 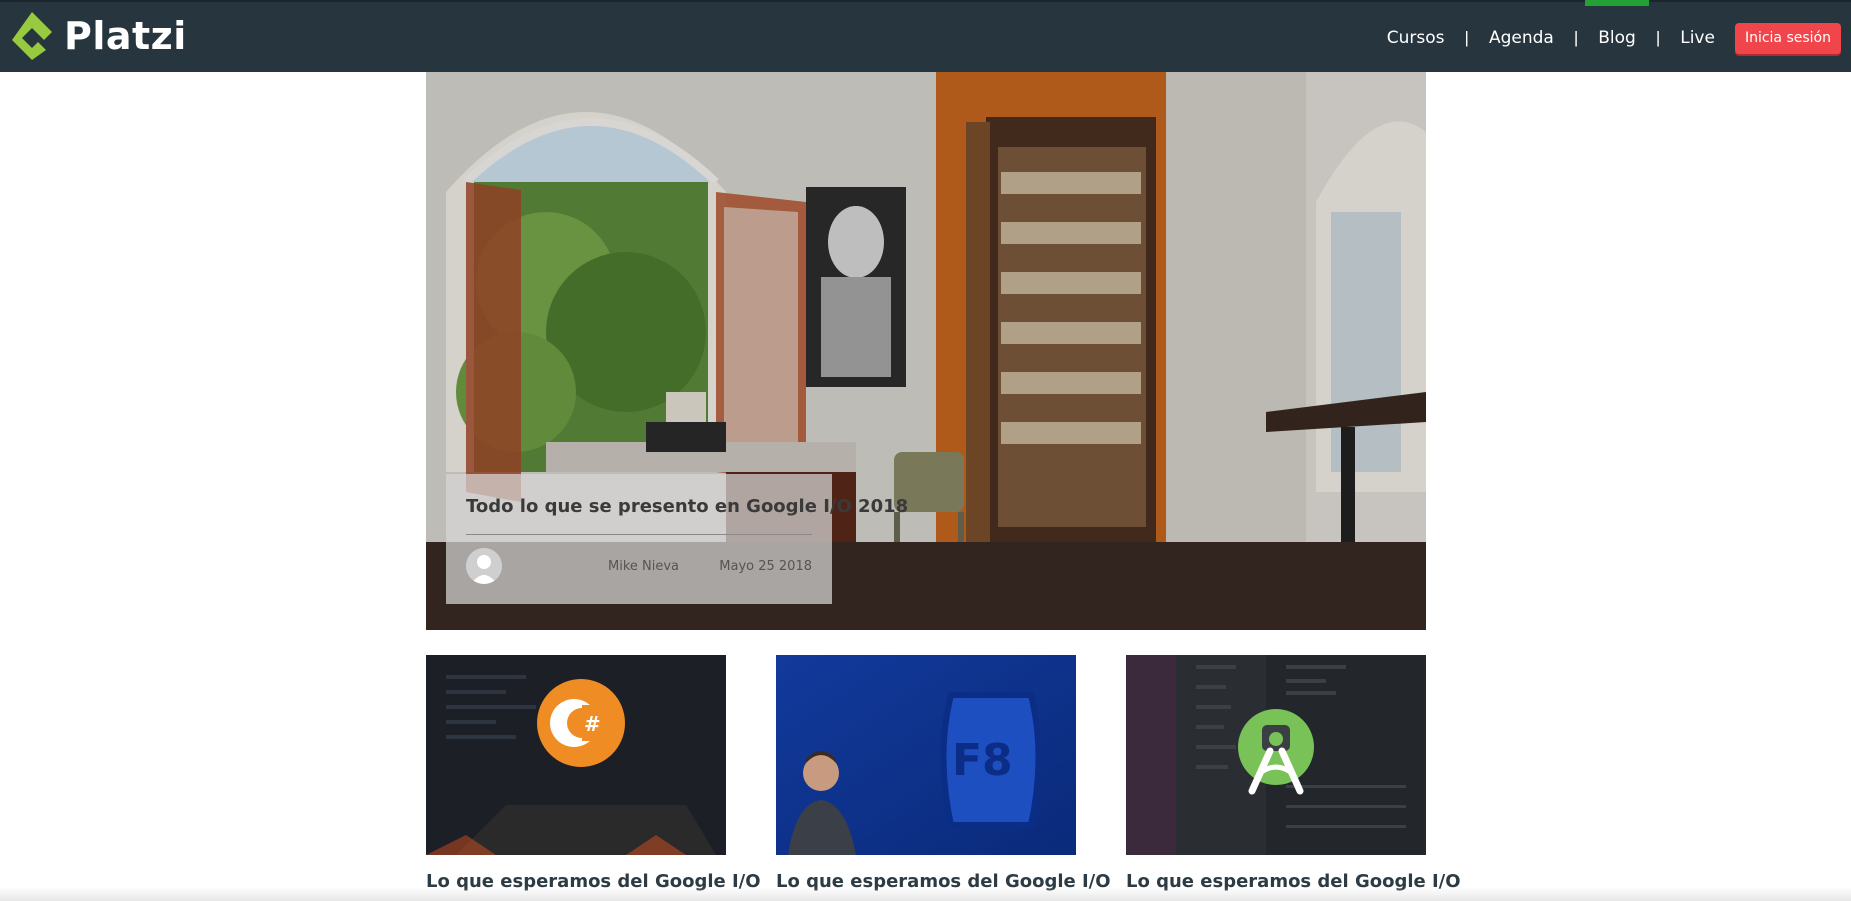 What do you see at coordinates (765, 566) in the screenshot?
I see `hero-post-date: Mayo 25 2018` at bounding box center [765, 566].